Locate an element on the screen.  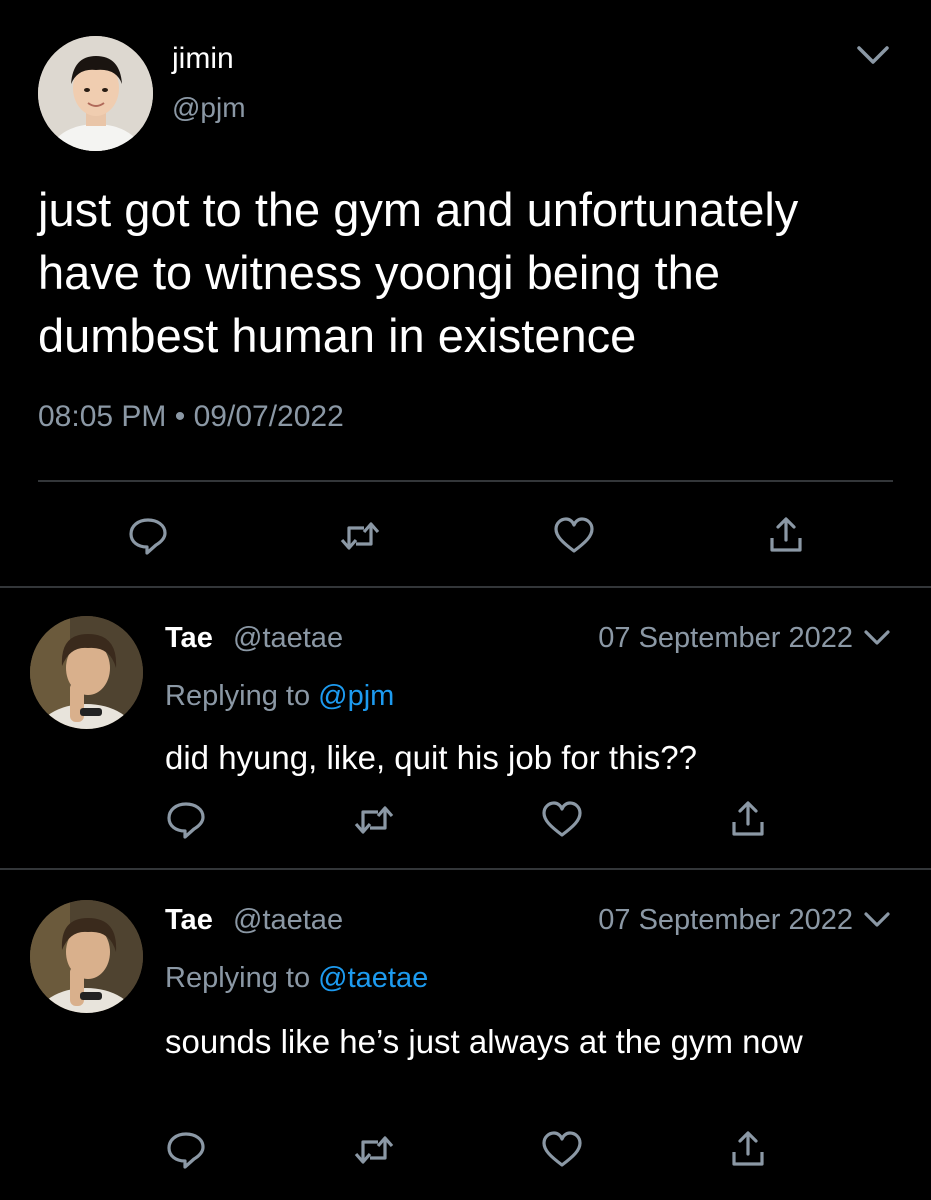
jimin-avatar is located at coordinates (95, 93).